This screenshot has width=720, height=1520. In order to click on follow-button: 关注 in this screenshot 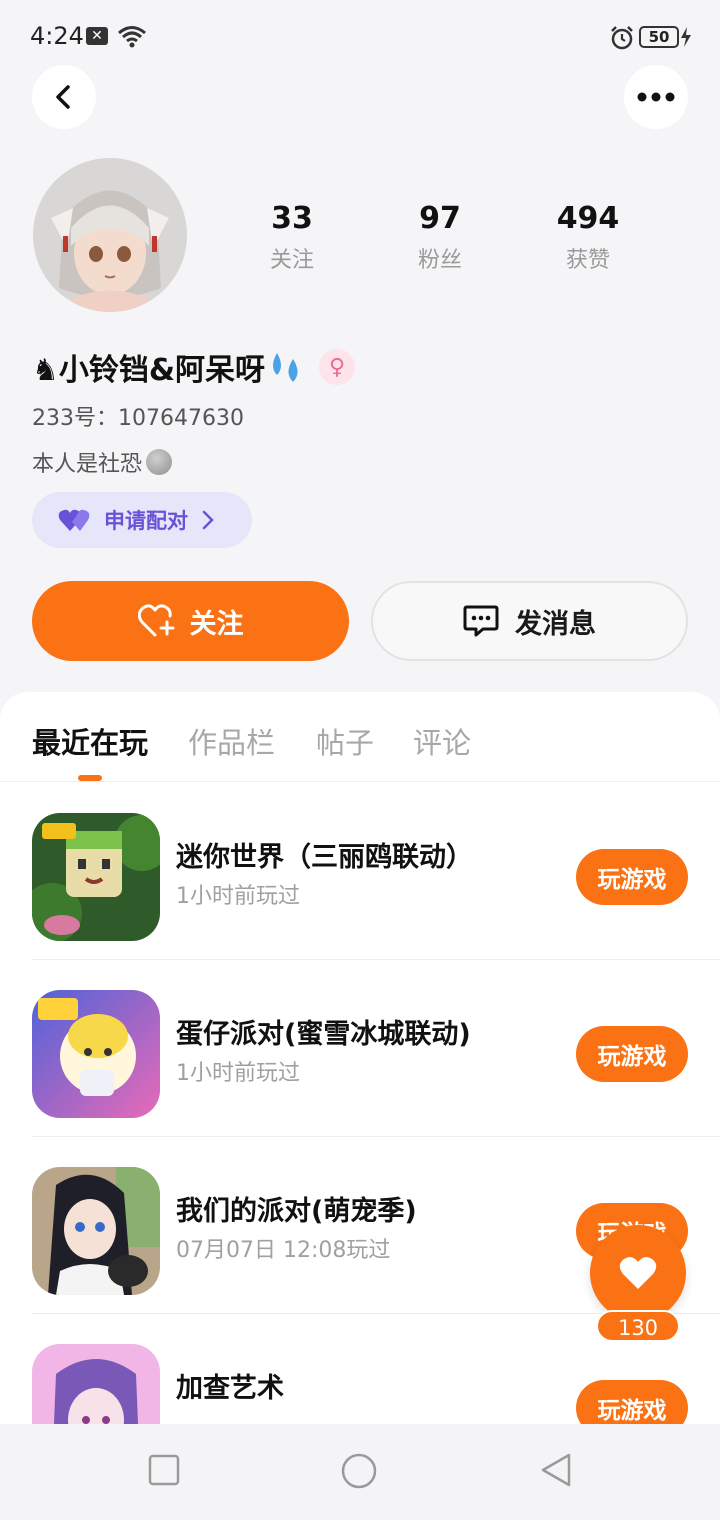, I will do `click(190, 621)`.